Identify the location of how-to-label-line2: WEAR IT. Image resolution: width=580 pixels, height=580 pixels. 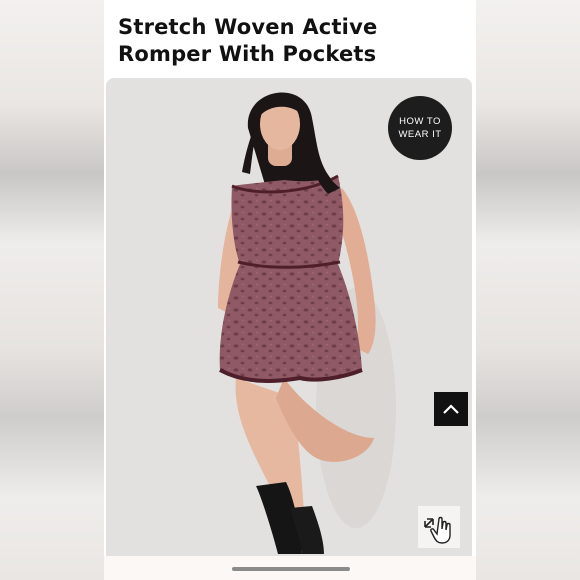
(420, 134).